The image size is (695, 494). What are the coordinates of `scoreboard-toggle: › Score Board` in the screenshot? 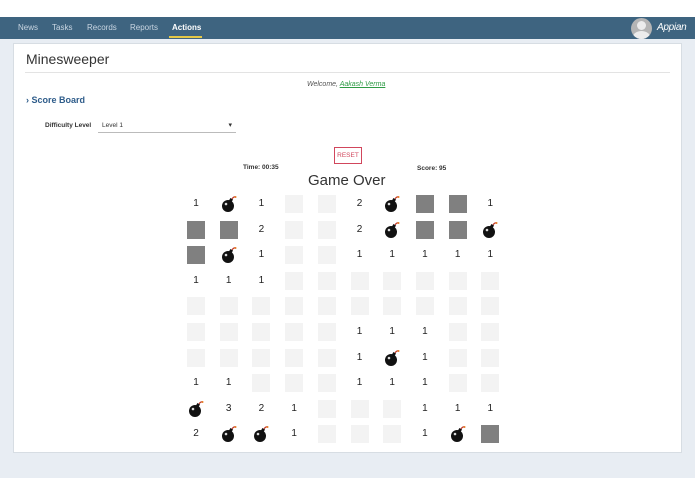 It's located at (55, 100).